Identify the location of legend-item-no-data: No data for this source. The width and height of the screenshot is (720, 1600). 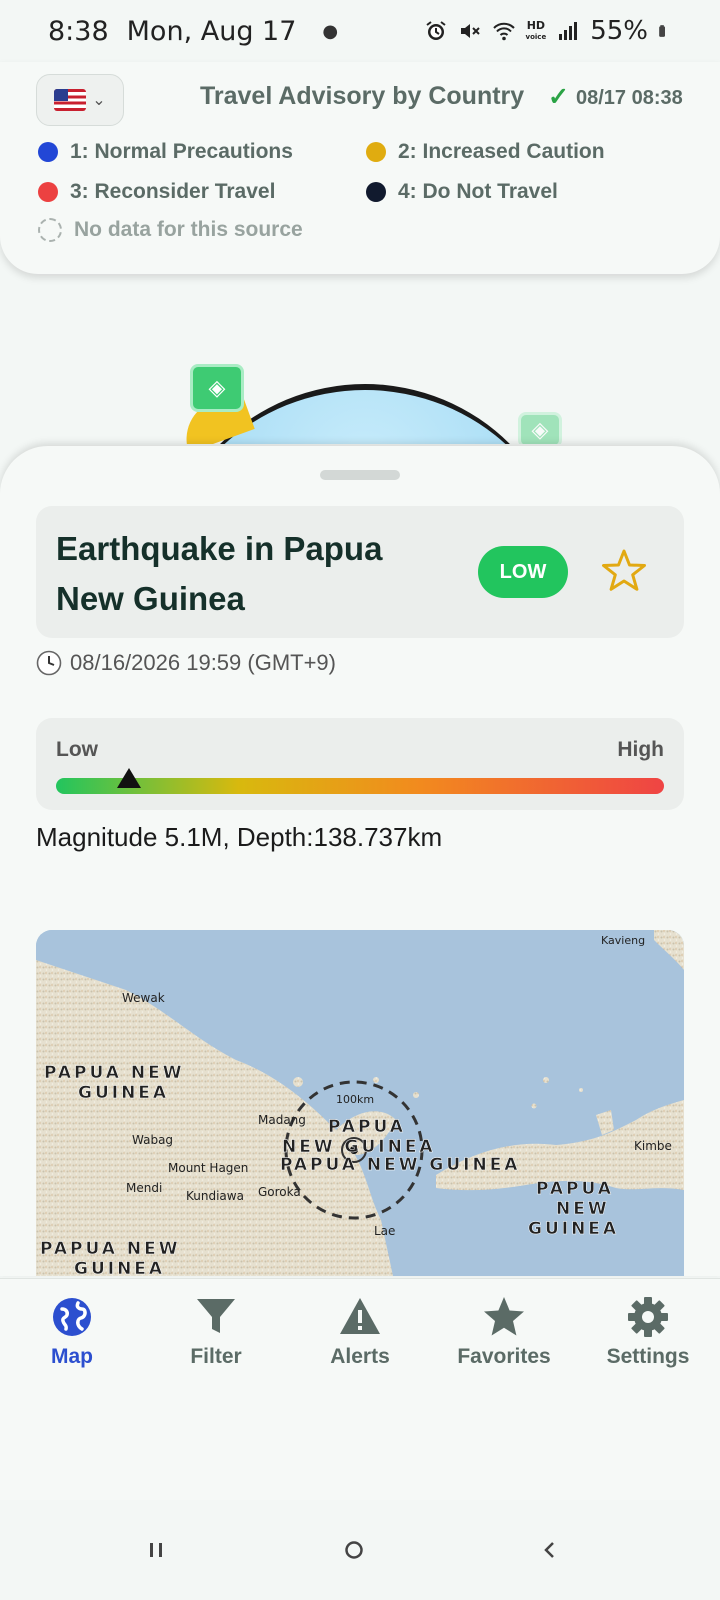
(170, 230).